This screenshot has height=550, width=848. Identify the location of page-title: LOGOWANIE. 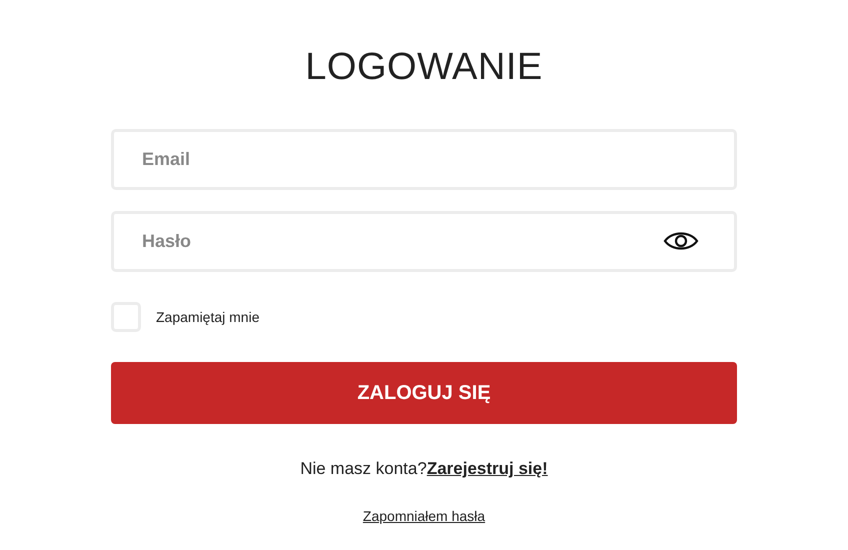
(424, 67).